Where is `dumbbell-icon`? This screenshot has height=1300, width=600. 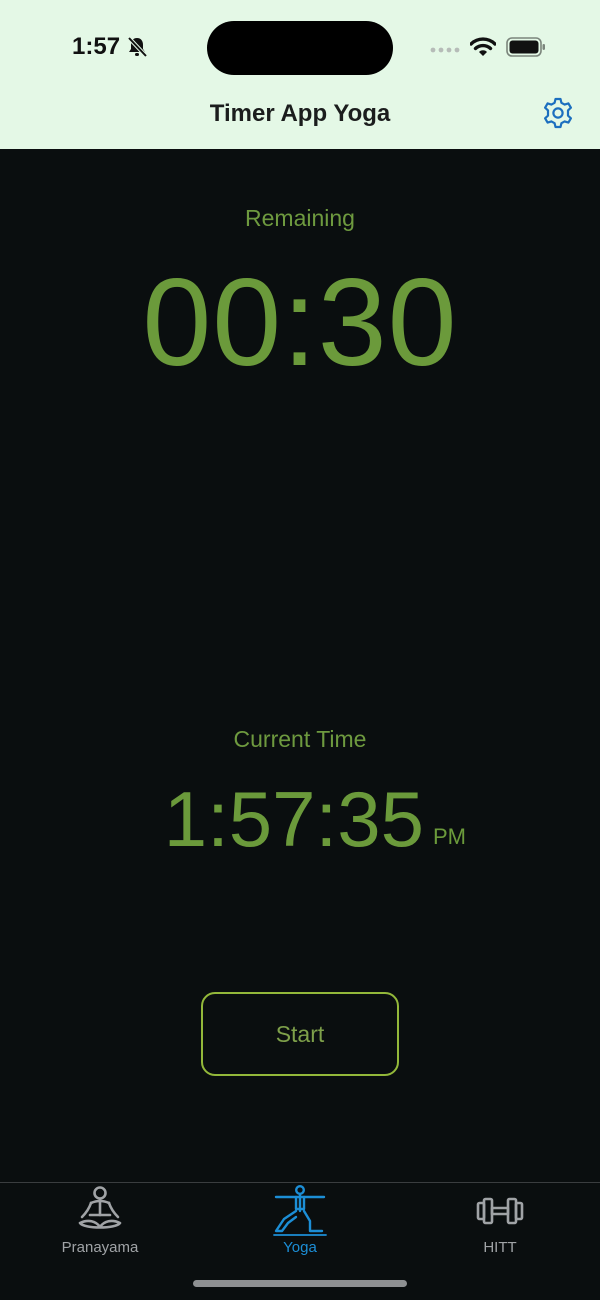
dumbbell-icon is located at coordinates (500, 1211).